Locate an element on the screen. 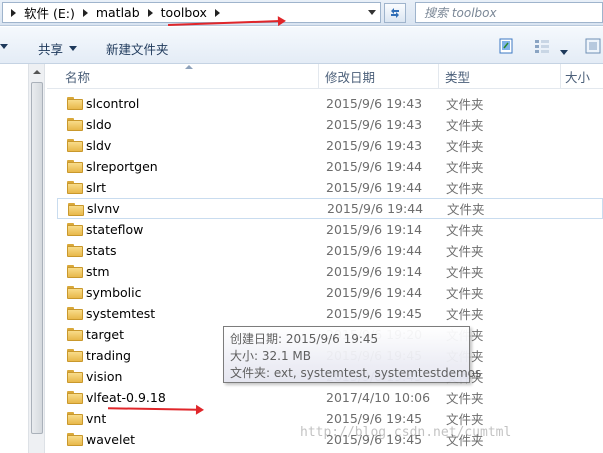  file-name: sldv is located at coordinates (99, 145).